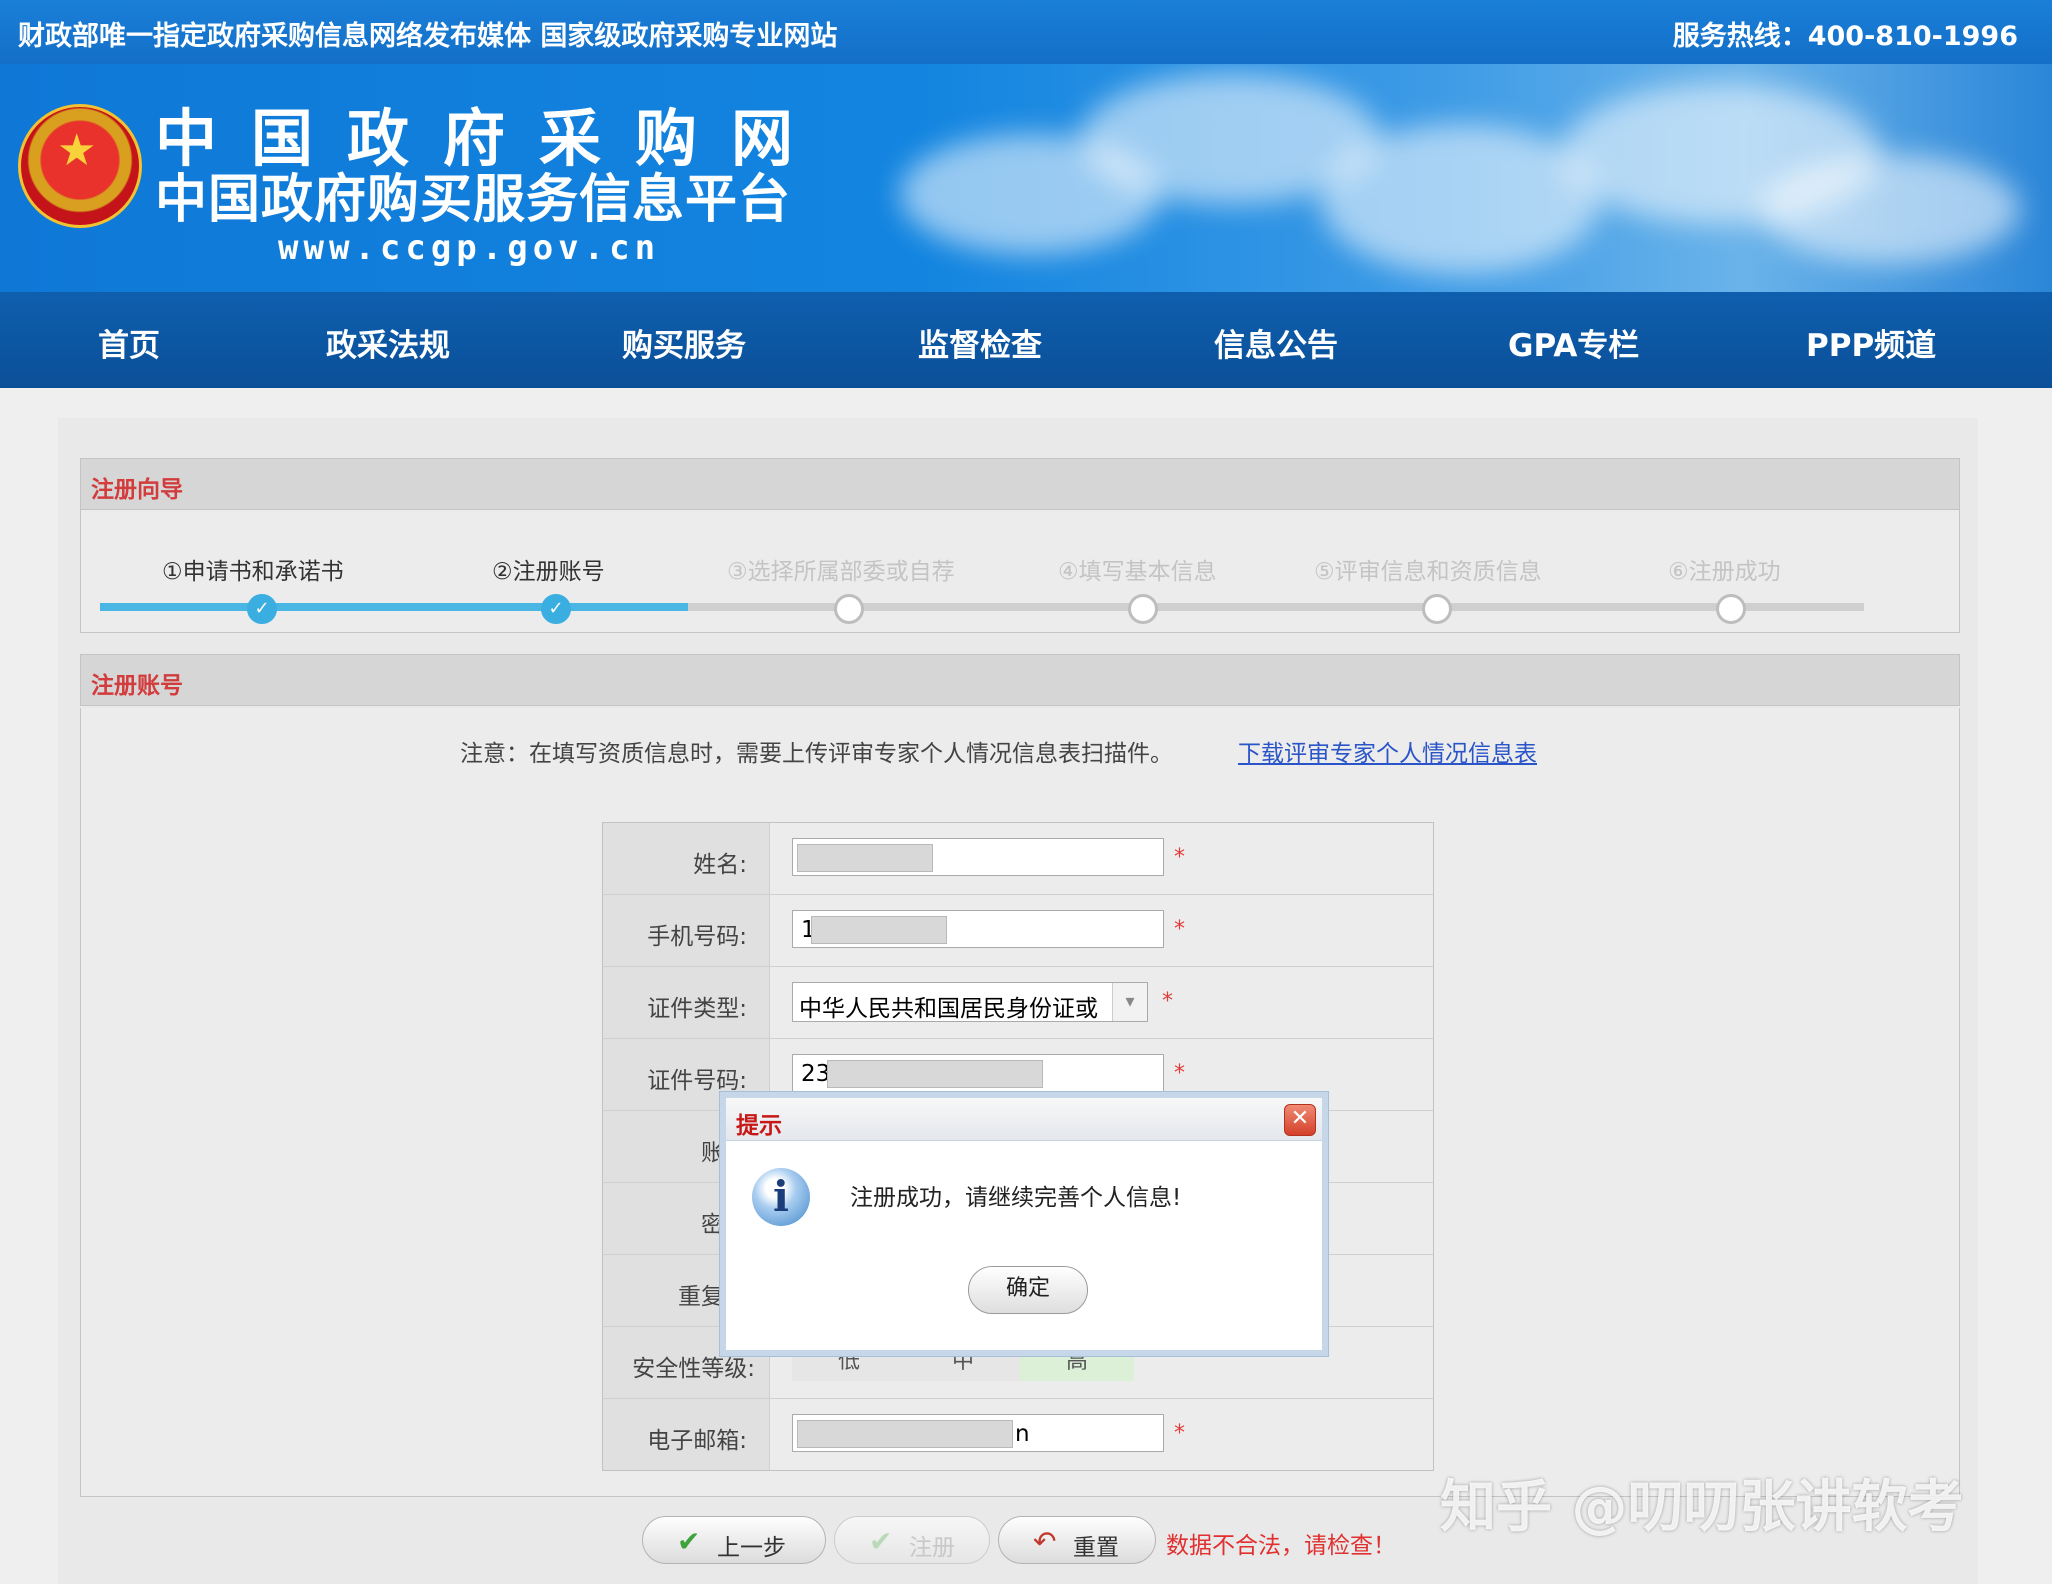 This screenshot has height=1584, width=2052. What do you see at coordinates (816, 1074) in the screenshot?
I see `idnum-value: 23` at bounding box center [816, 1074].